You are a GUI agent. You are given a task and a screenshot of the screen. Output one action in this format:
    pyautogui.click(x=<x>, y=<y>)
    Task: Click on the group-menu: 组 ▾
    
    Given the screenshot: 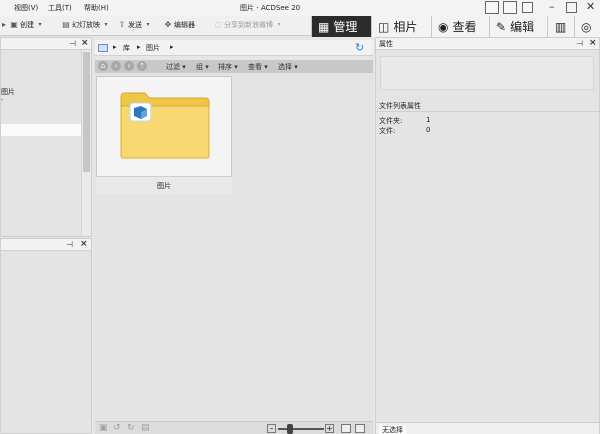 What is the action you would take?
    pyautogui.click(x=202, y=67)
    